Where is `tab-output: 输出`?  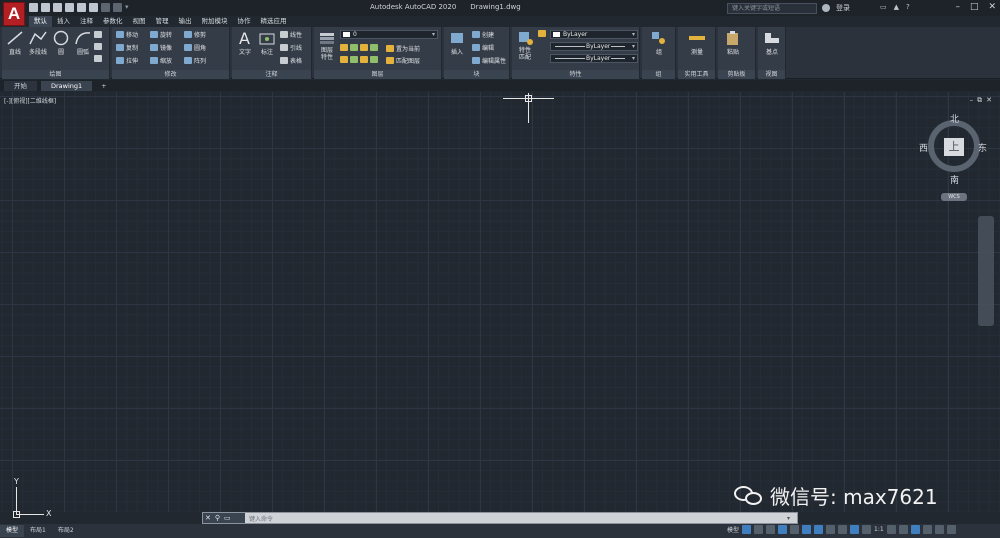
tab-output: 输出 is located at coordinates (185, 21).